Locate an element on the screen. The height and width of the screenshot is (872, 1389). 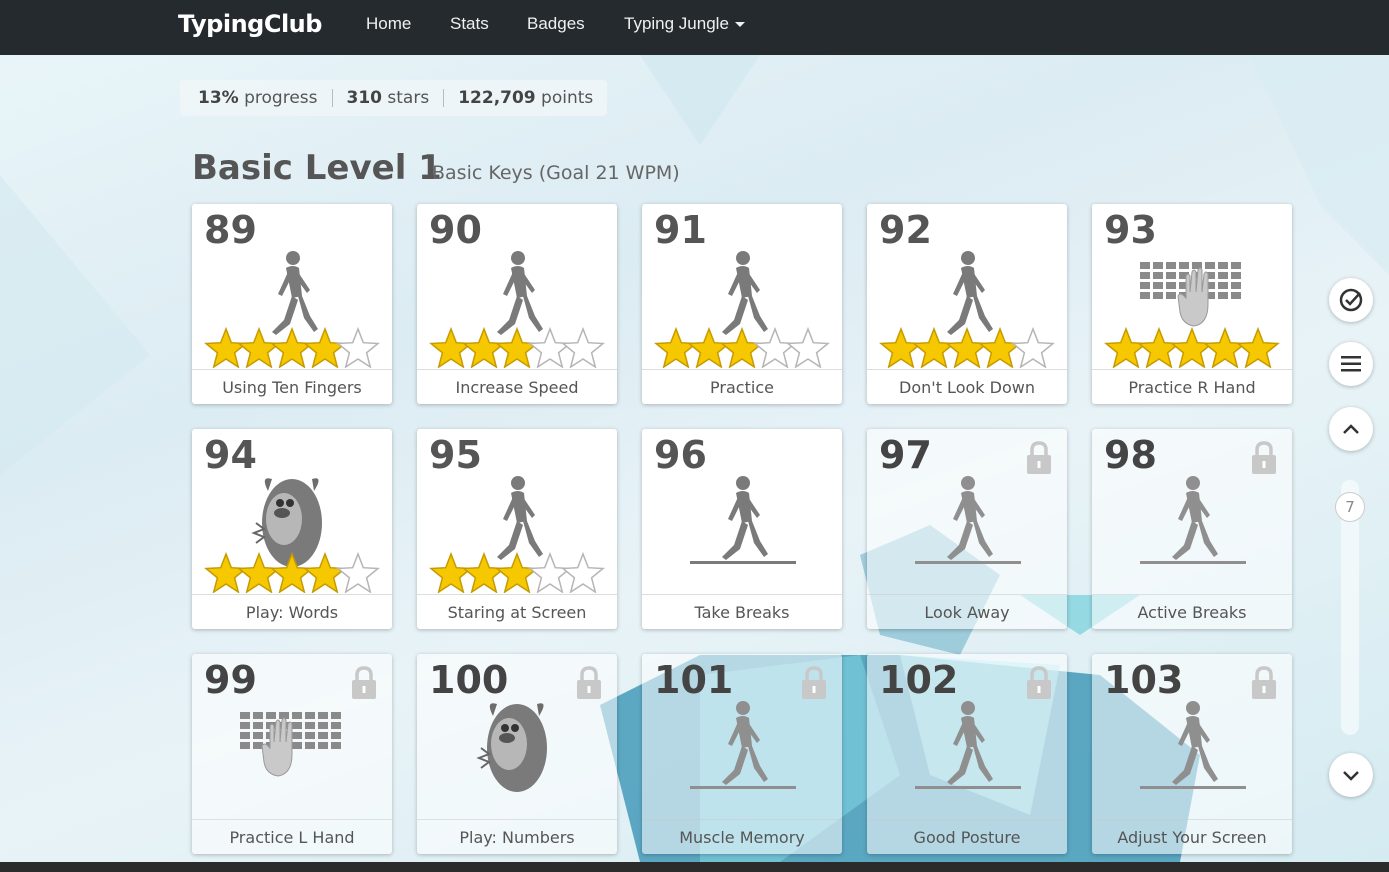
lesson-label: Practice is located at coordinates (742, 386).